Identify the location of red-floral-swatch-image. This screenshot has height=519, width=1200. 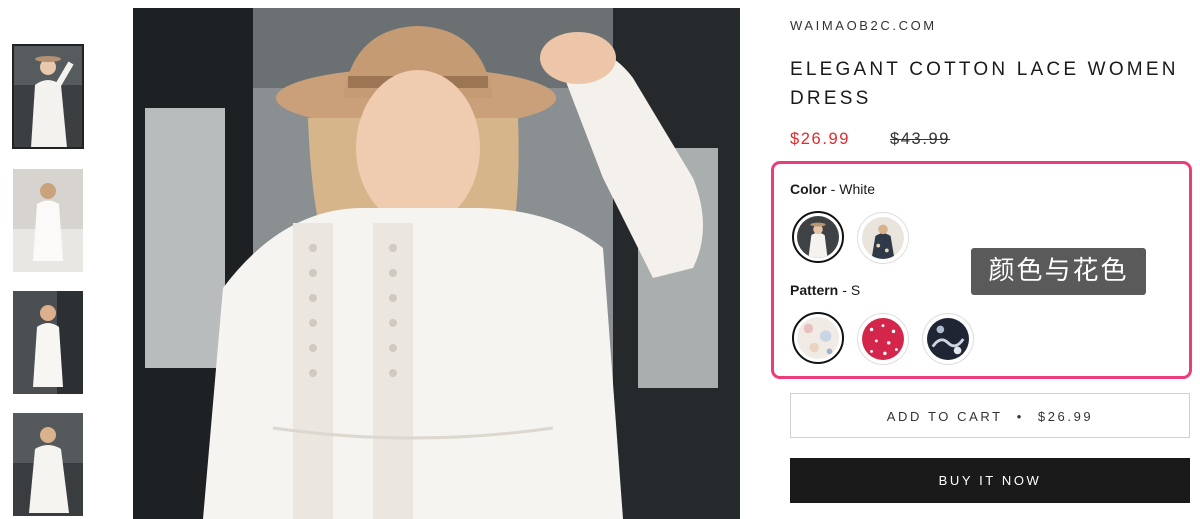
(883, 339).